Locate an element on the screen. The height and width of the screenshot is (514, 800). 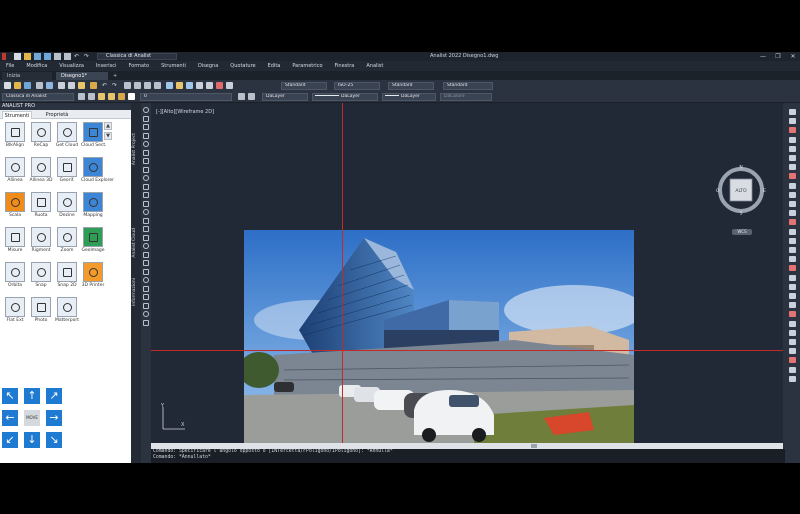
design-center-icon is located at coordinates (179, 85).